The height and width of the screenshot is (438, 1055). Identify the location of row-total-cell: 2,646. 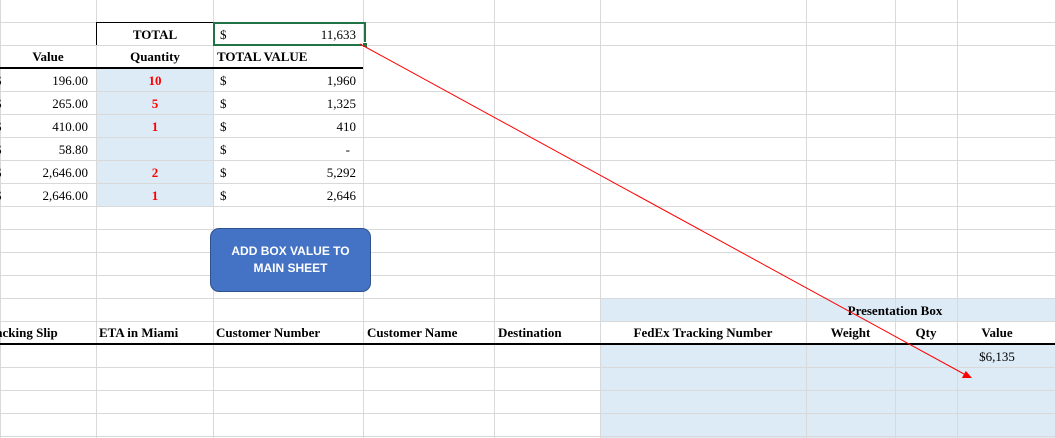
(303, 195).